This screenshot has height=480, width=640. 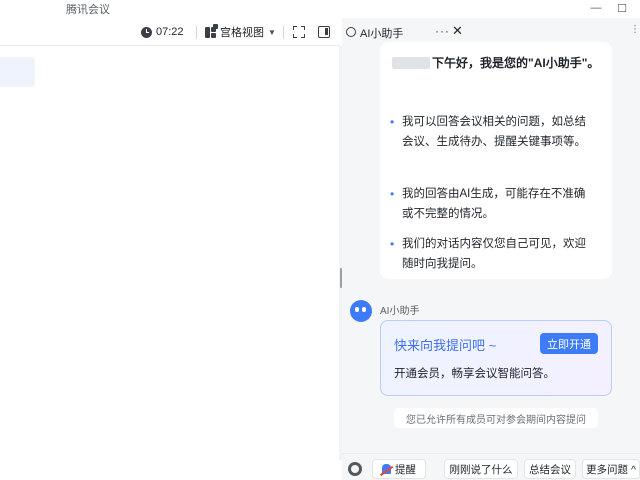 I want to click on selected-item-highlight, so click(x=17, y=72).